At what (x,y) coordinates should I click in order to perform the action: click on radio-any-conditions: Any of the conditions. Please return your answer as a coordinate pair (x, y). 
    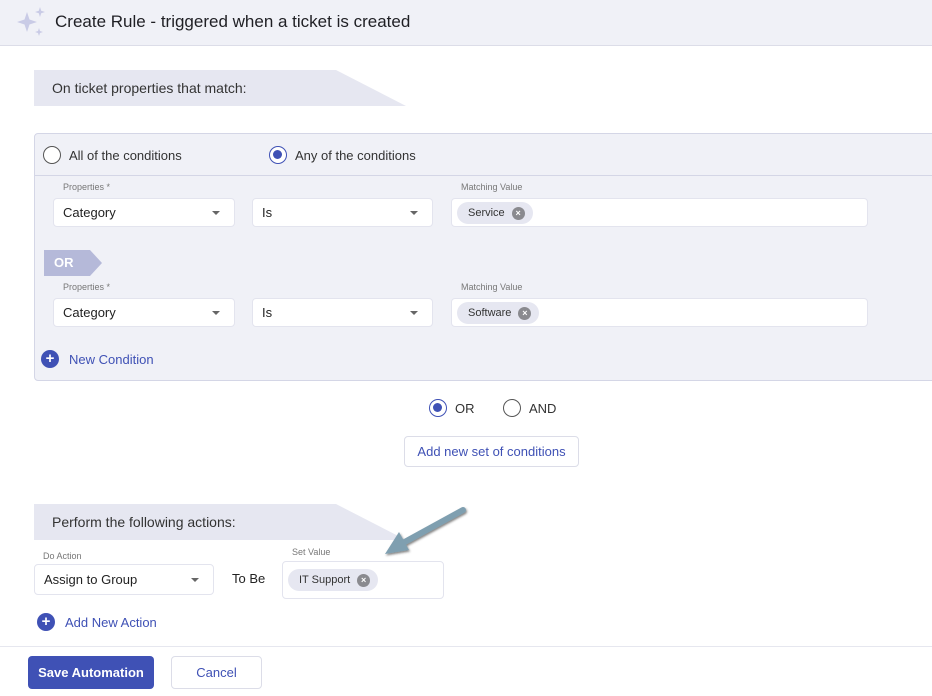
    Looking at the image, I should click on (342, 155).